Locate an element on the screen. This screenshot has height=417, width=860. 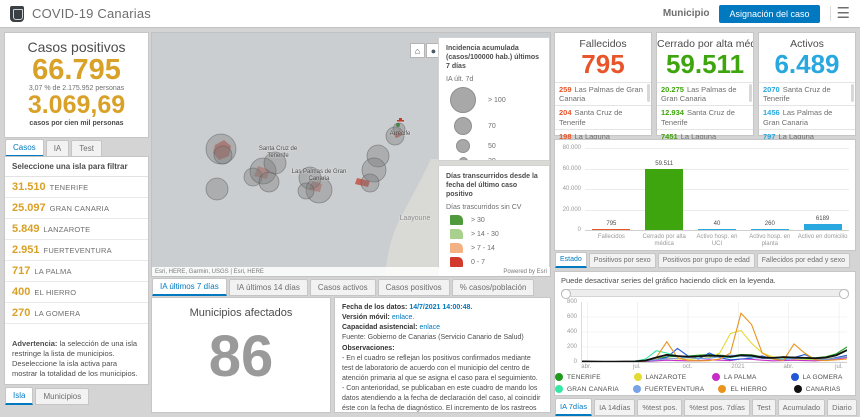
tab-estado: Estado is located at coordinates (571, 260).